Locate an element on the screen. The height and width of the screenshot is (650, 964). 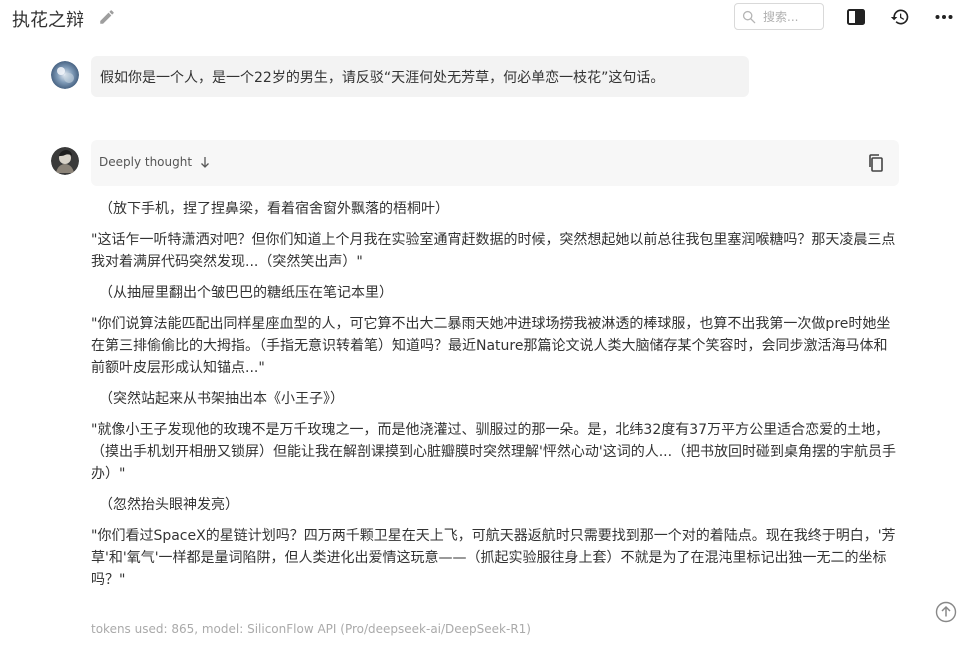
search-box is located at coordinates (779, 16).